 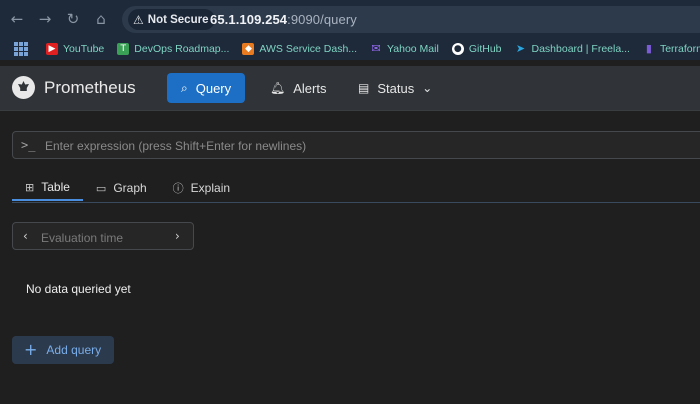 What do you see at coordinates (17, 19) in the screenshot?
I see `back-arrow-icon: ←` at bounding box center [17, 19].